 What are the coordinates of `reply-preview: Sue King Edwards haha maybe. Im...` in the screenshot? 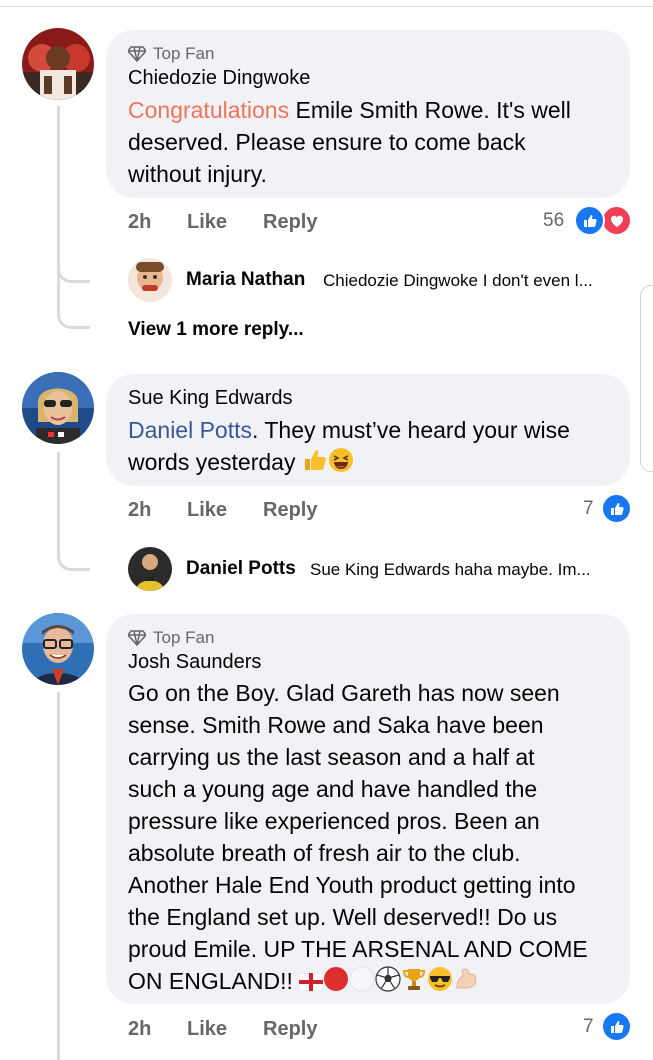 It's located at (450, 570).